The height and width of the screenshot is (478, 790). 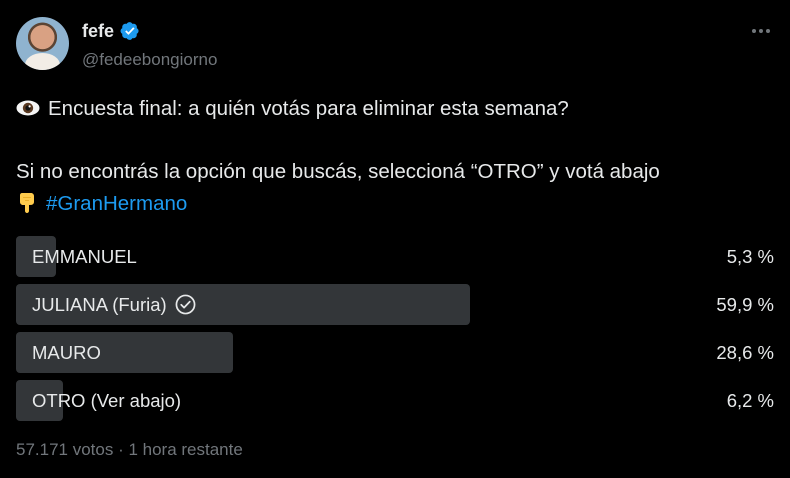 What do you see at coordinates (185, 304) in the screenshot?
I see `check-circle-icon` at bounding box center [185, 304].